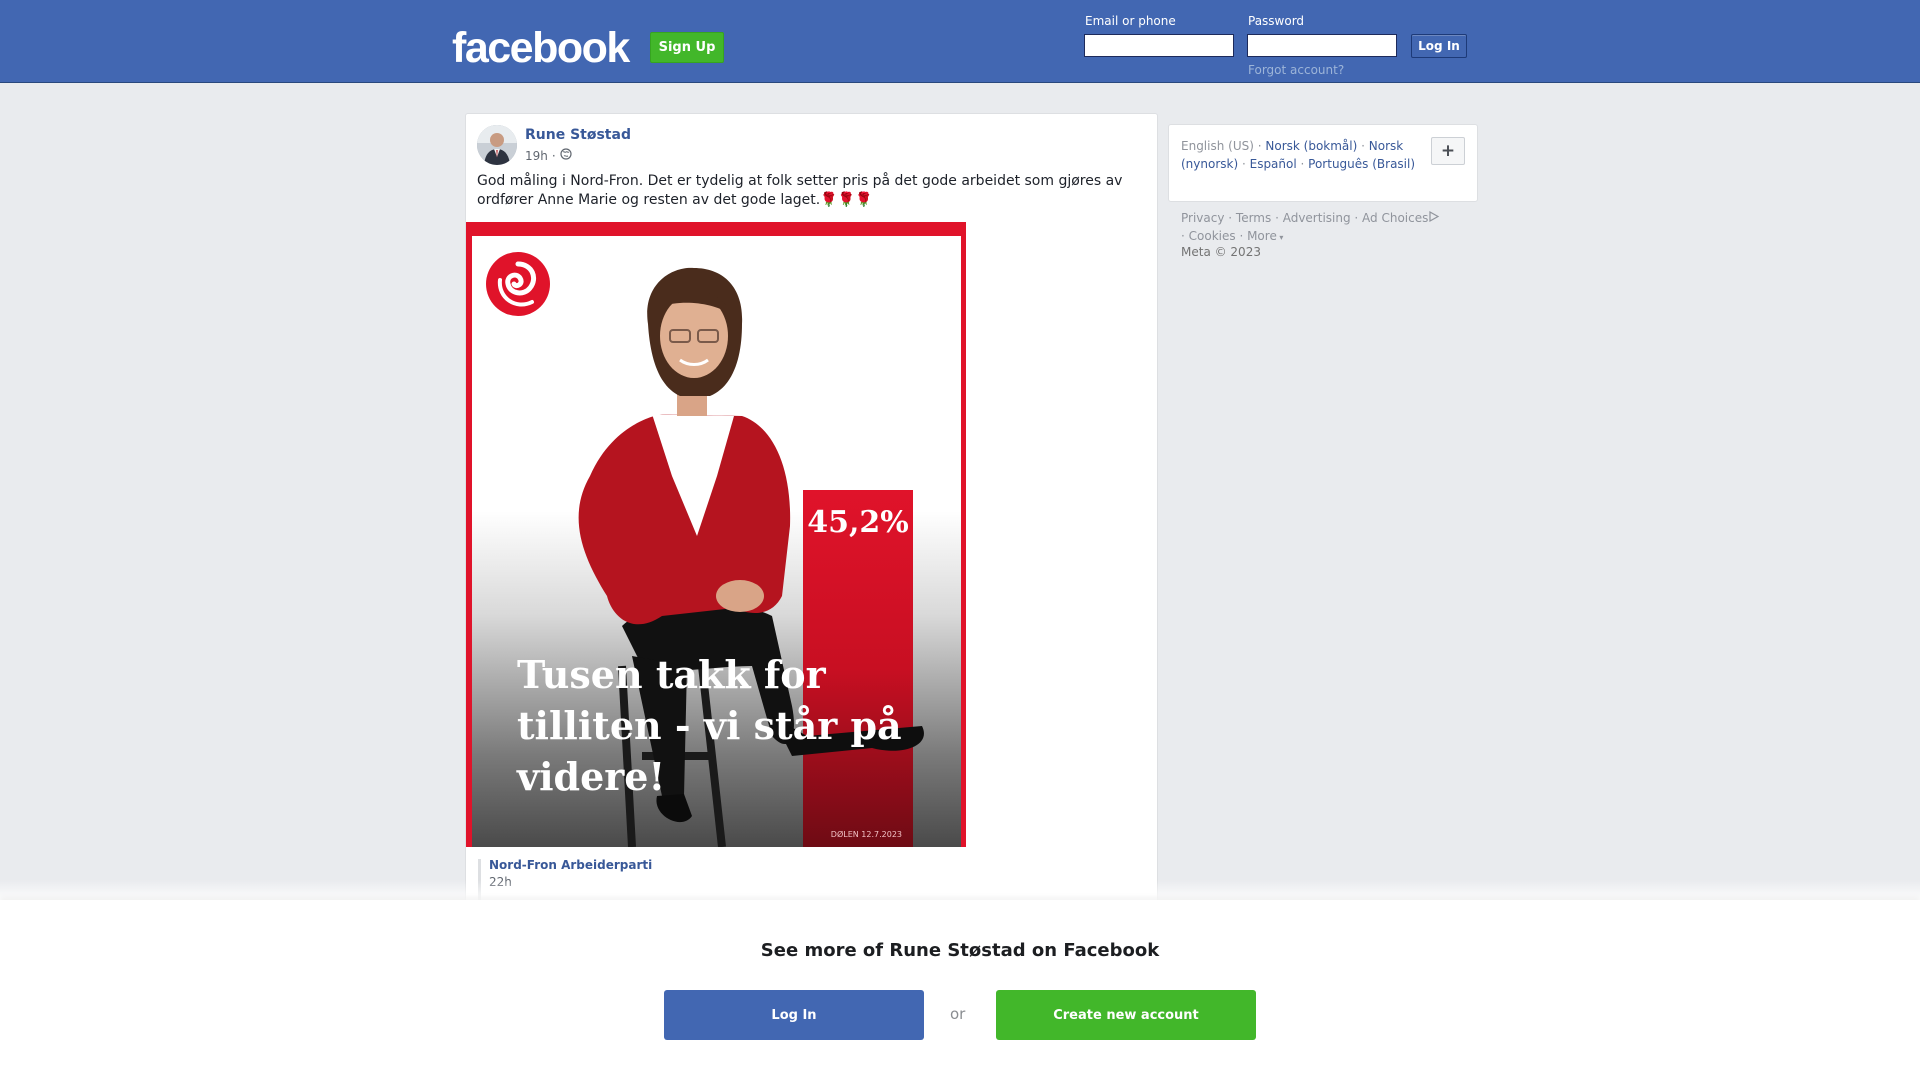 The height and width of the screenshot is (1080, 1920). Describe the element at coordinates (578, 135) in the screenshot. I see `post-author: Rune Støstad` at that location.